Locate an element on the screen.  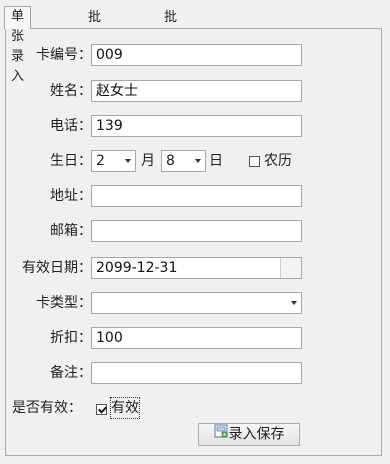
card-type-select is located at coordinates (196, 303).